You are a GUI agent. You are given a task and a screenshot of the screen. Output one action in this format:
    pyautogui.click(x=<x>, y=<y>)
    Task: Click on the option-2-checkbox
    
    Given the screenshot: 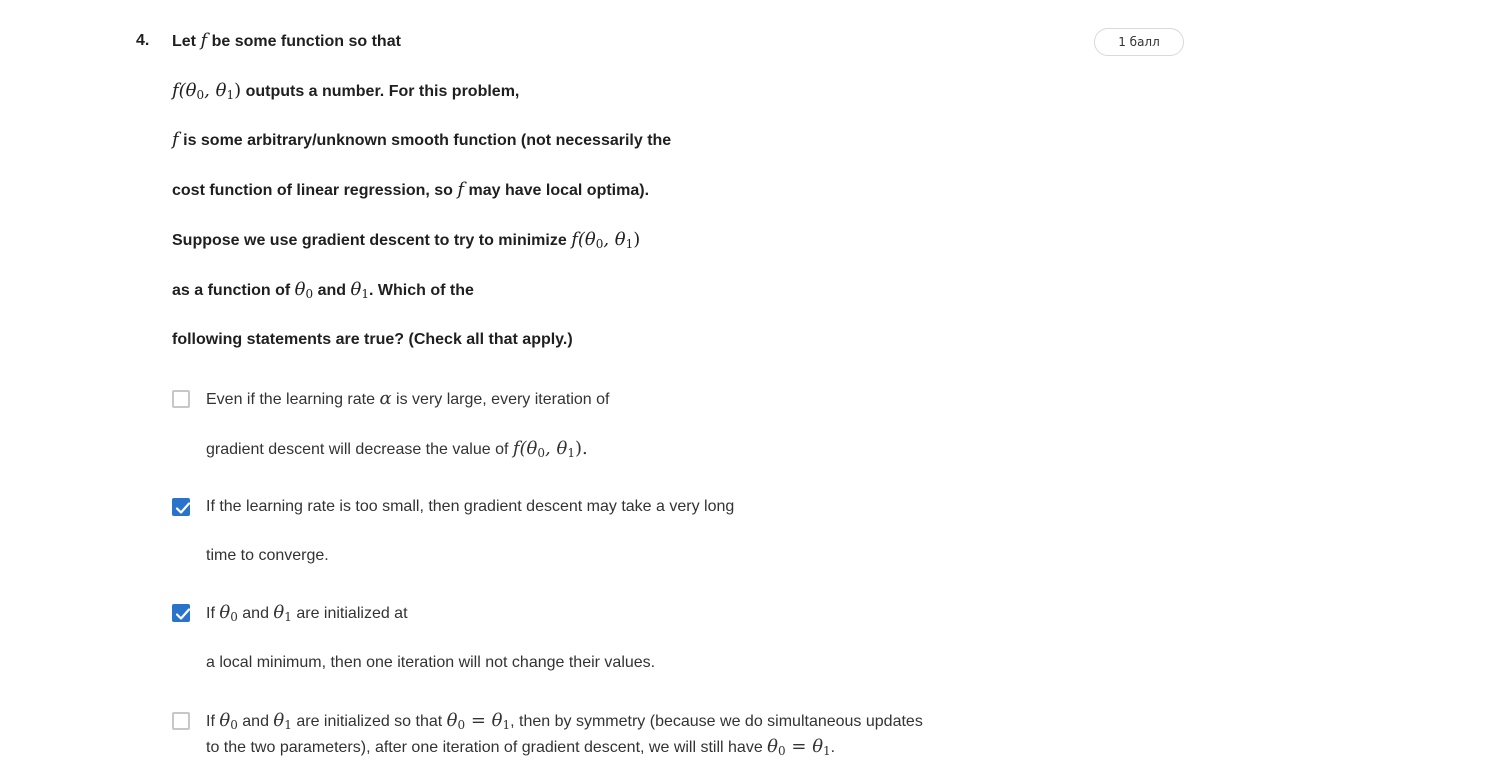 What is the action you would take?
    pyautogui.click(x=181, y=507)
    